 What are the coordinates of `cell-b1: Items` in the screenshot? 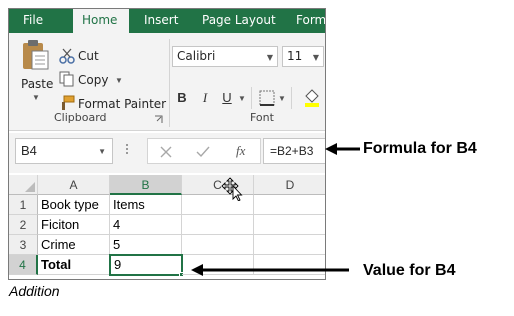 It's located at (146, 205).